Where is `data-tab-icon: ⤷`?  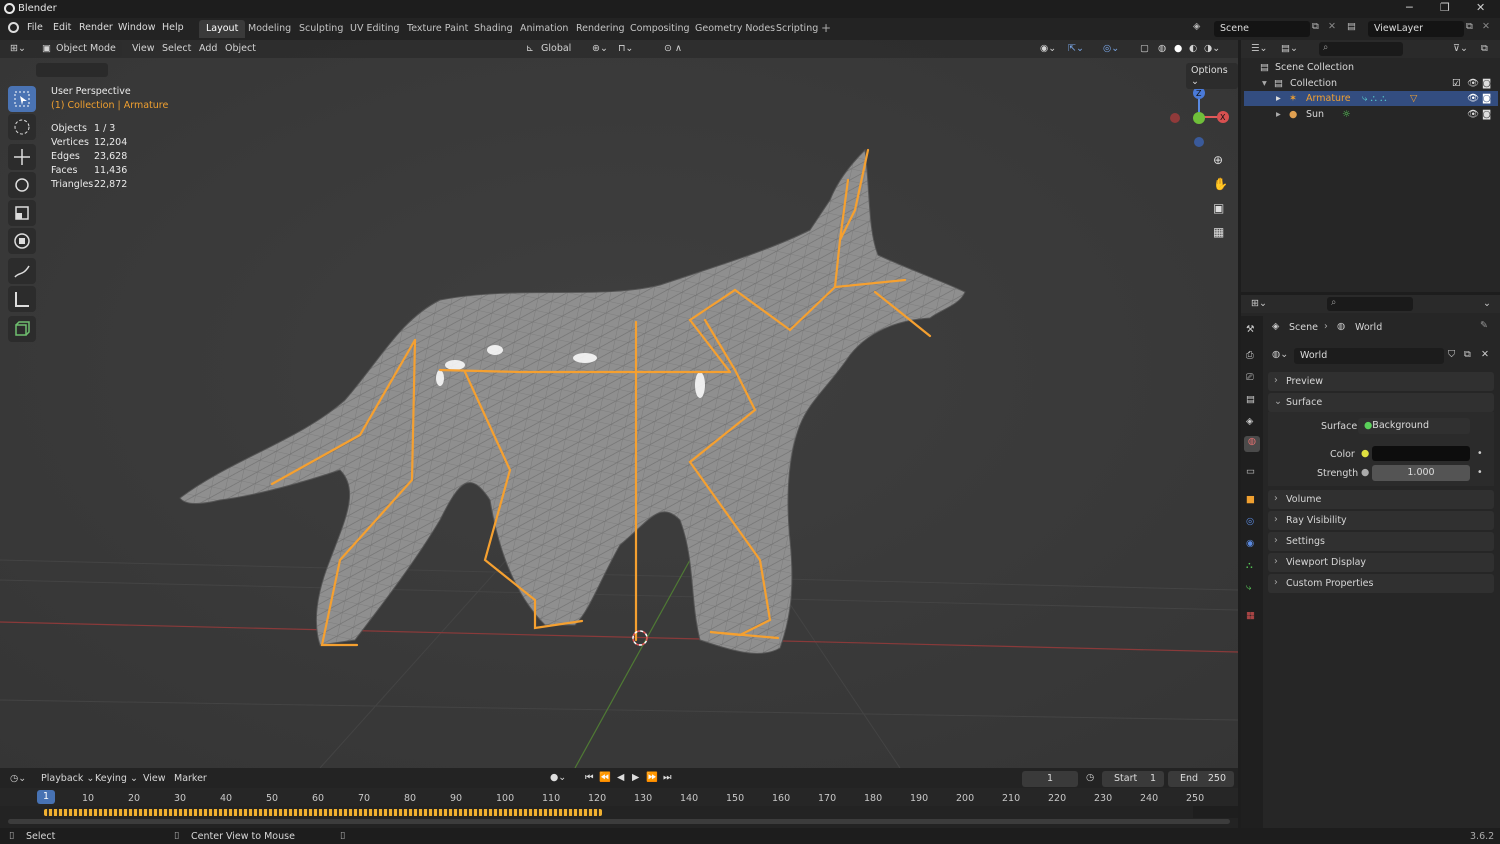
data-tab-icon: ⤷ is located at coordinates (1248, 587).